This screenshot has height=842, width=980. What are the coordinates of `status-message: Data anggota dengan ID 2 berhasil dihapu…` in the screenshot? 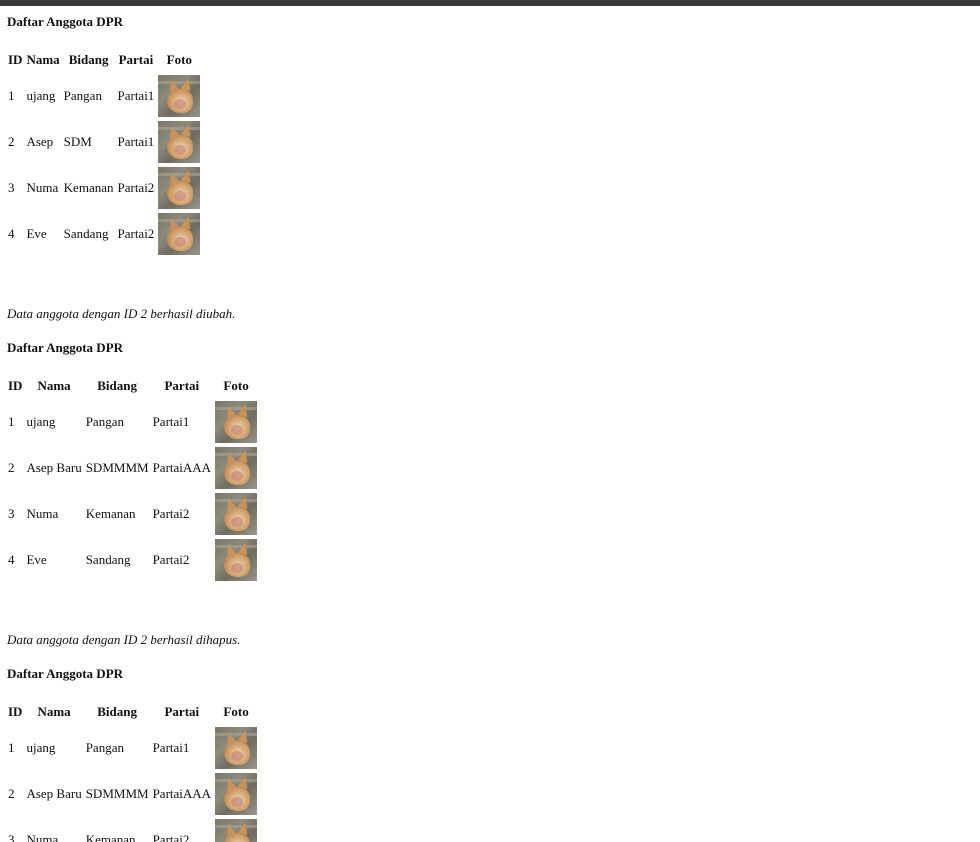 It's located at (124, 639).